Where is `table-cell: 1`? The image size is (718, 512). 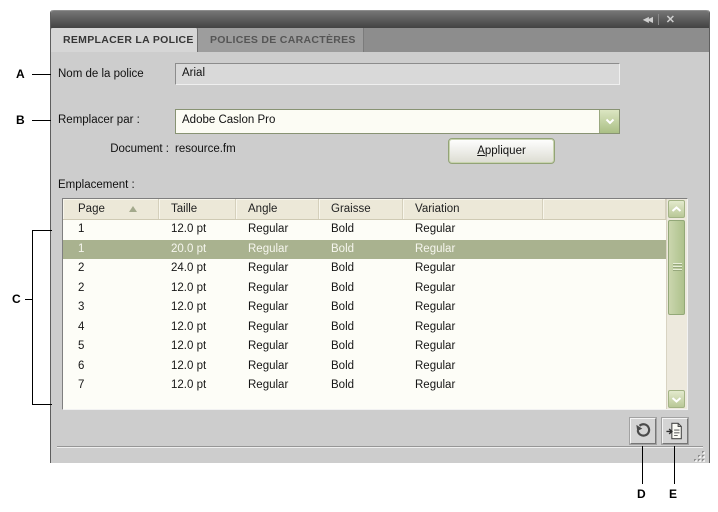
table-cell: 1 is located at coordinates (81, 229).